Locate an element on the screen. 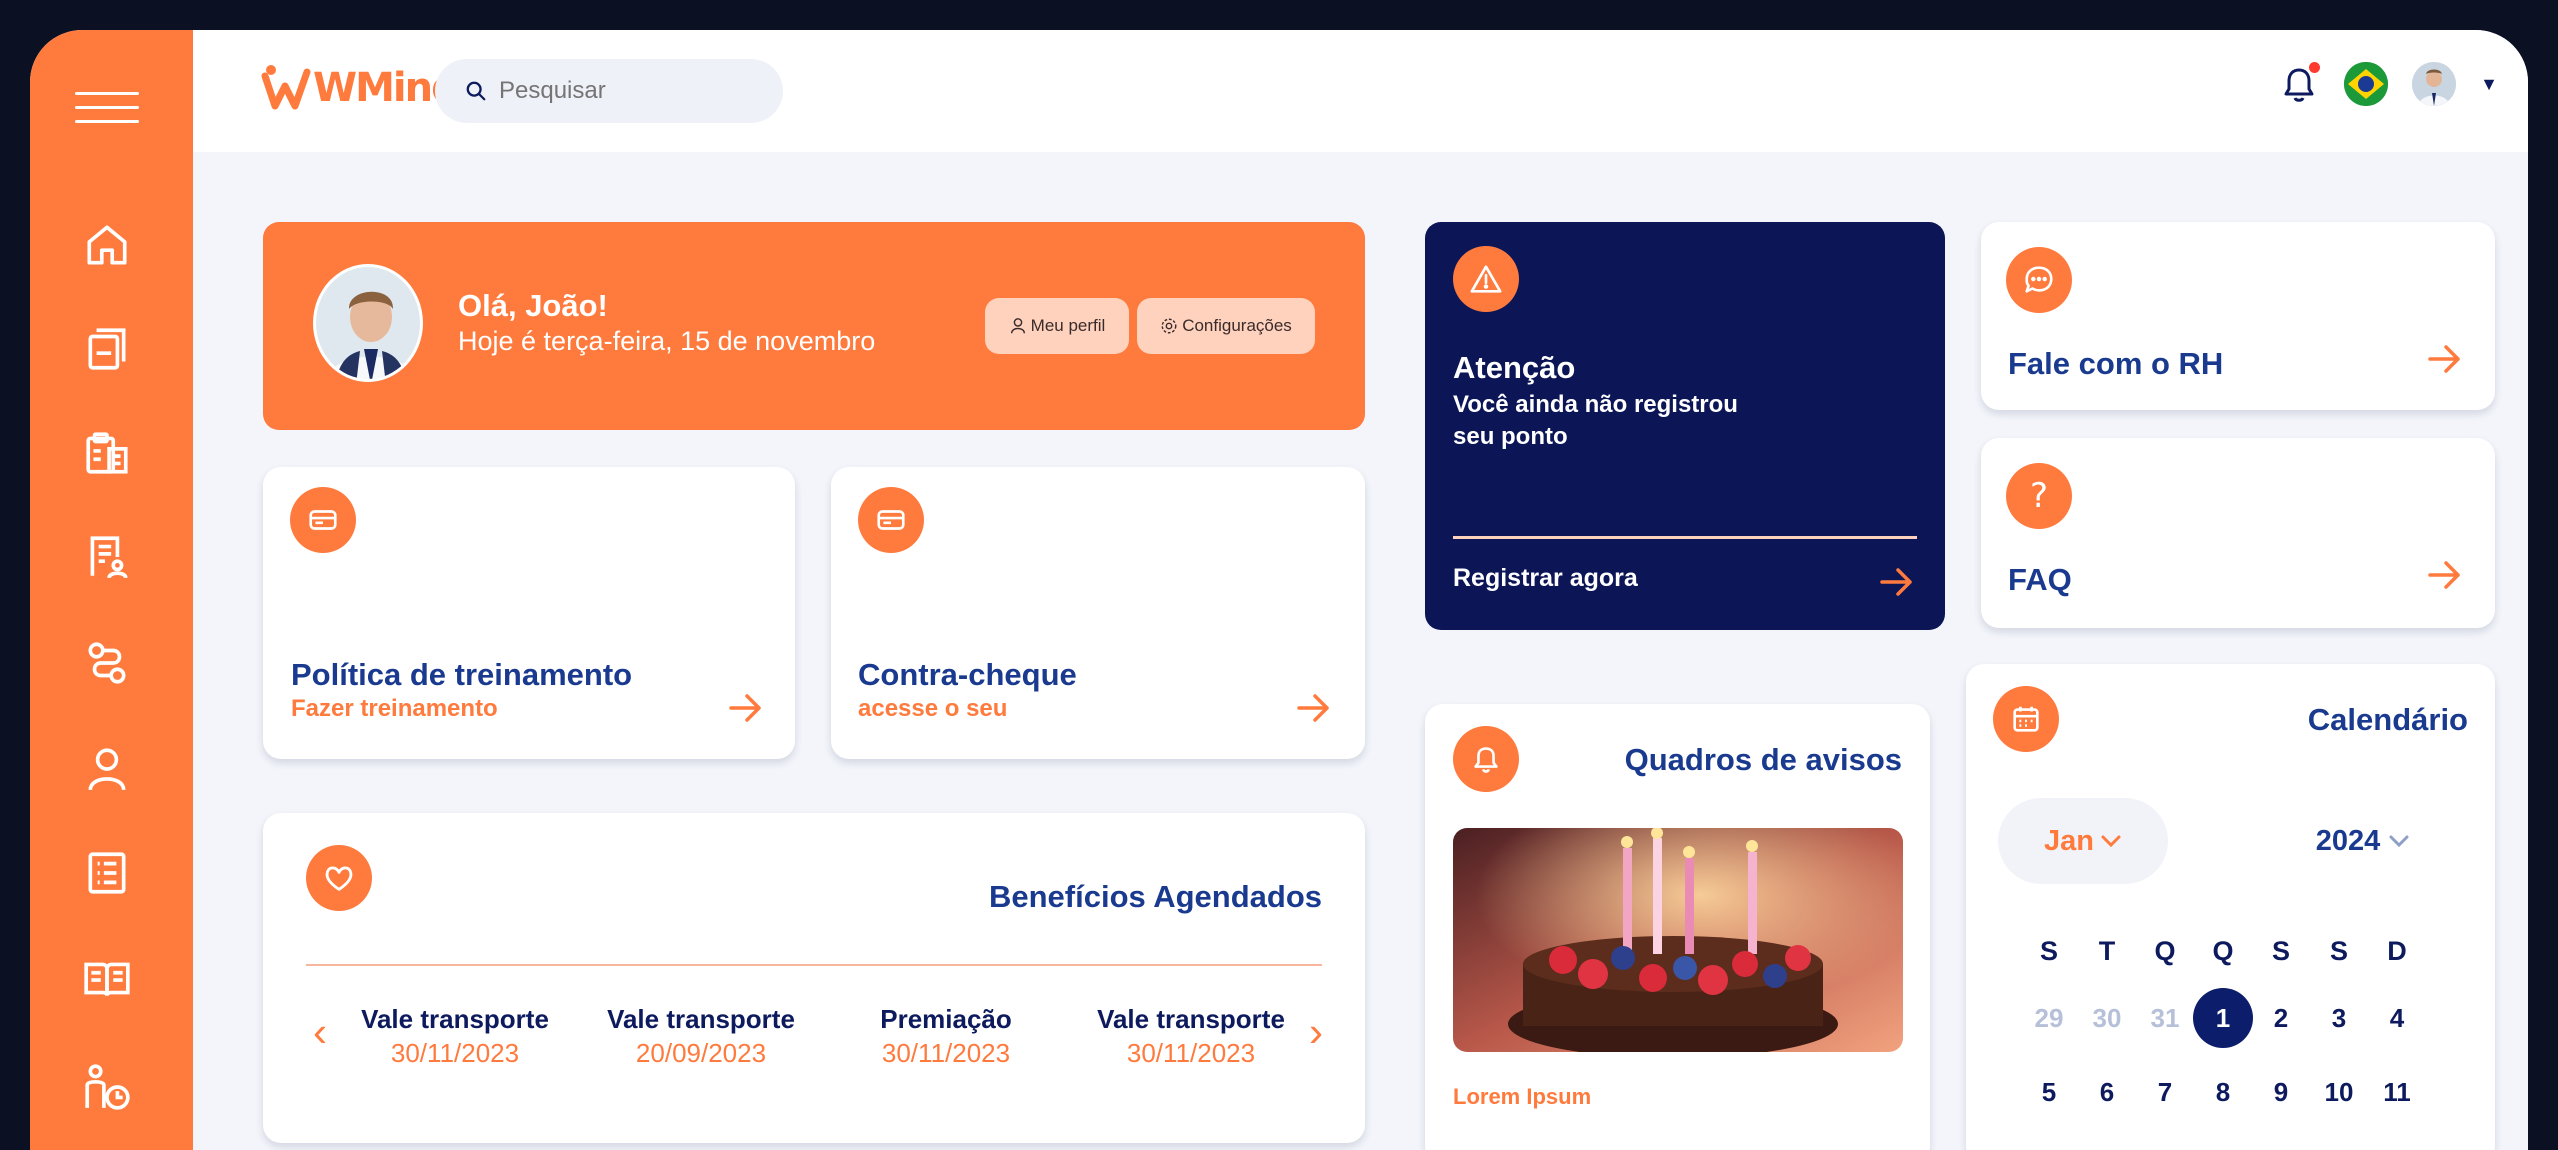 This screenshot has width=2558, height=1150. user-avatar is located at coordinates (2434, 84).